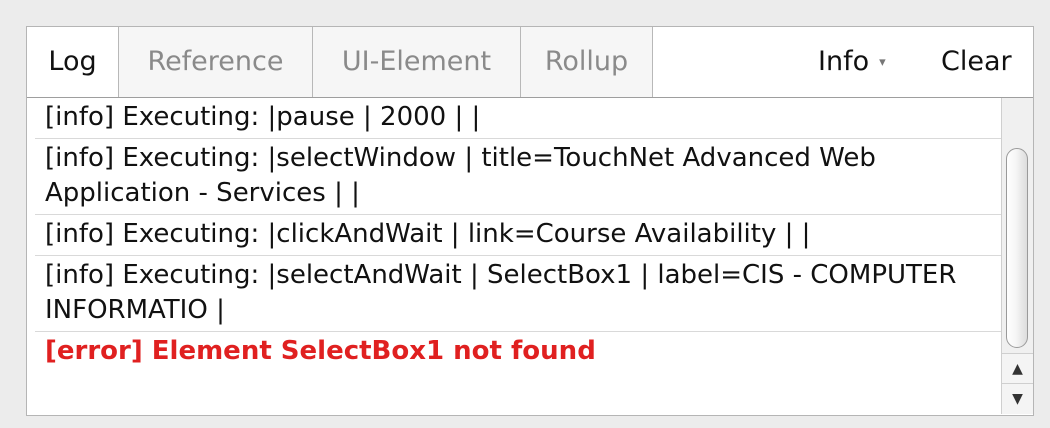 The image size is (1050, 428). I want to click on info-filter-dropdown: Info ▾, so click(852, 62).